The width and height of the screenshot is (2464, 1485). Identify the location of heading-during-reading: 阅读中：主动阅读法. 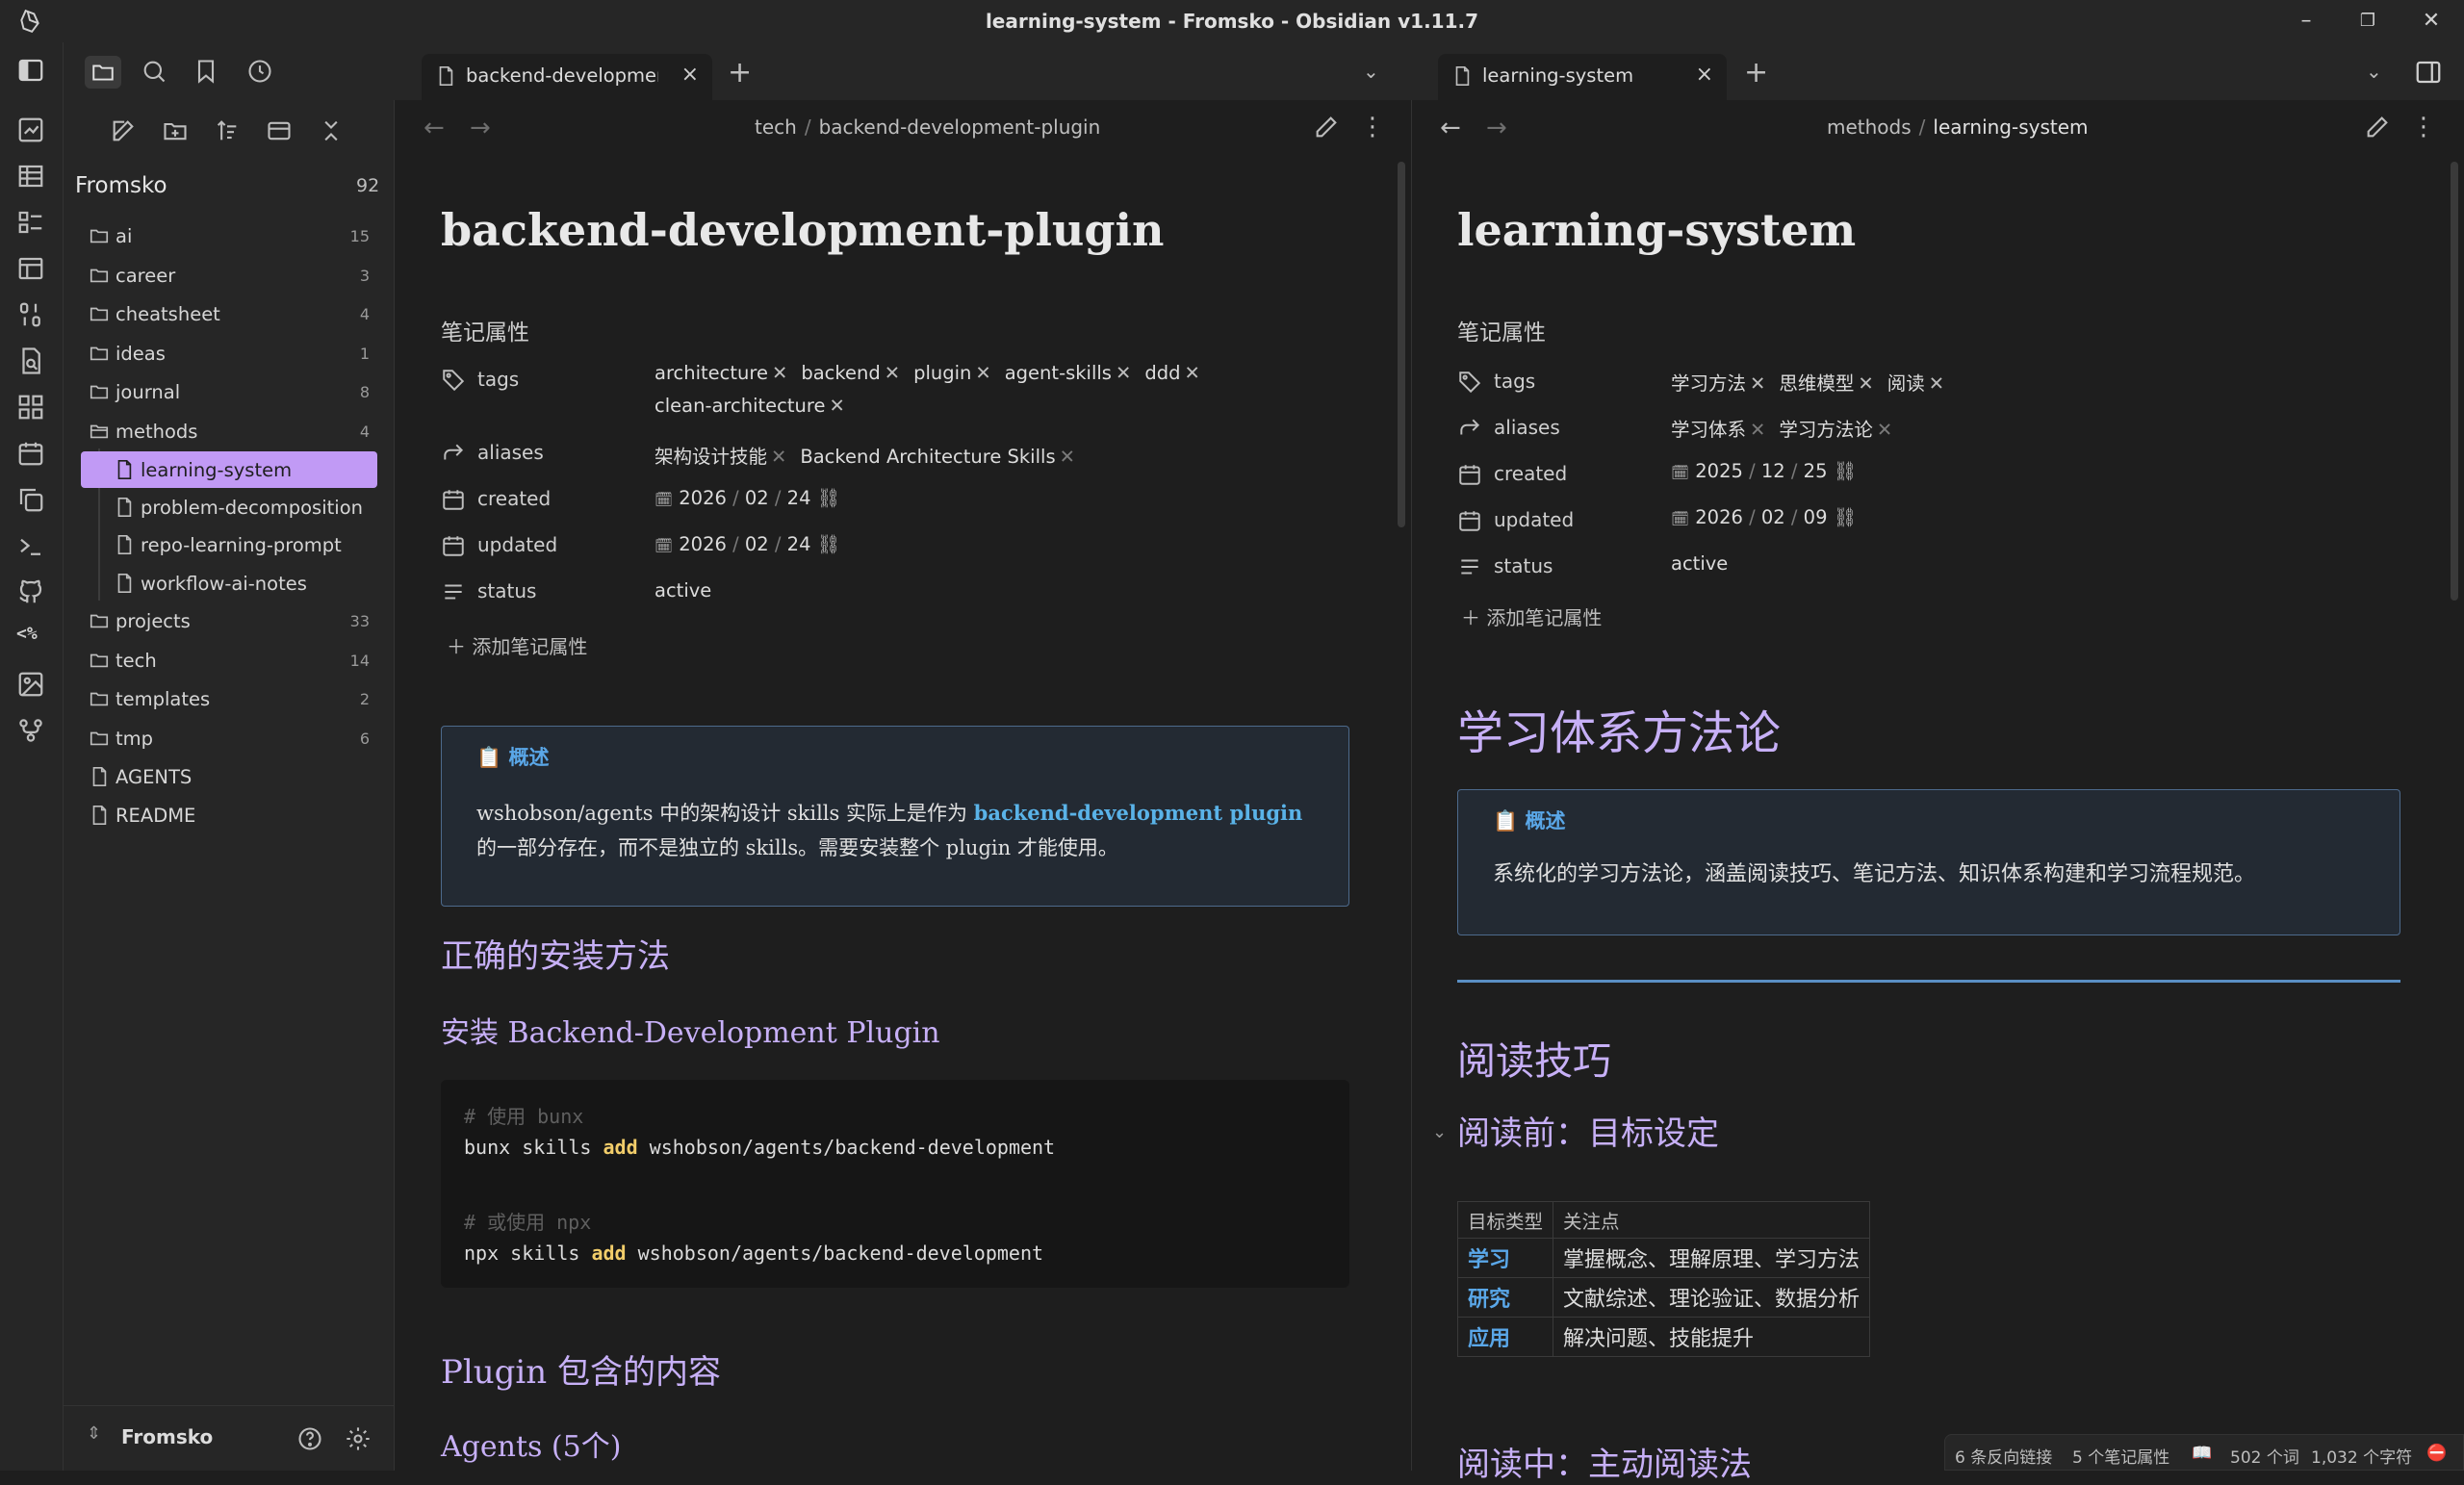
(1604, 1461).